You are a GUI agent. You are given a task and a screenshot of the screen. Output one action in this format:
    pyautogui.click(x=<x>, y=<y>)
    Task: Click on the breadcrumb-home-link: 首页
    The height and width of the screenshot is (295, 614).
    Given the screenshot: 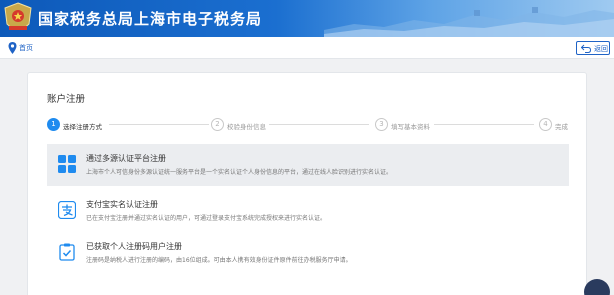 What is the action you would take?
    pyautogui.click(x=26, y=48)
    